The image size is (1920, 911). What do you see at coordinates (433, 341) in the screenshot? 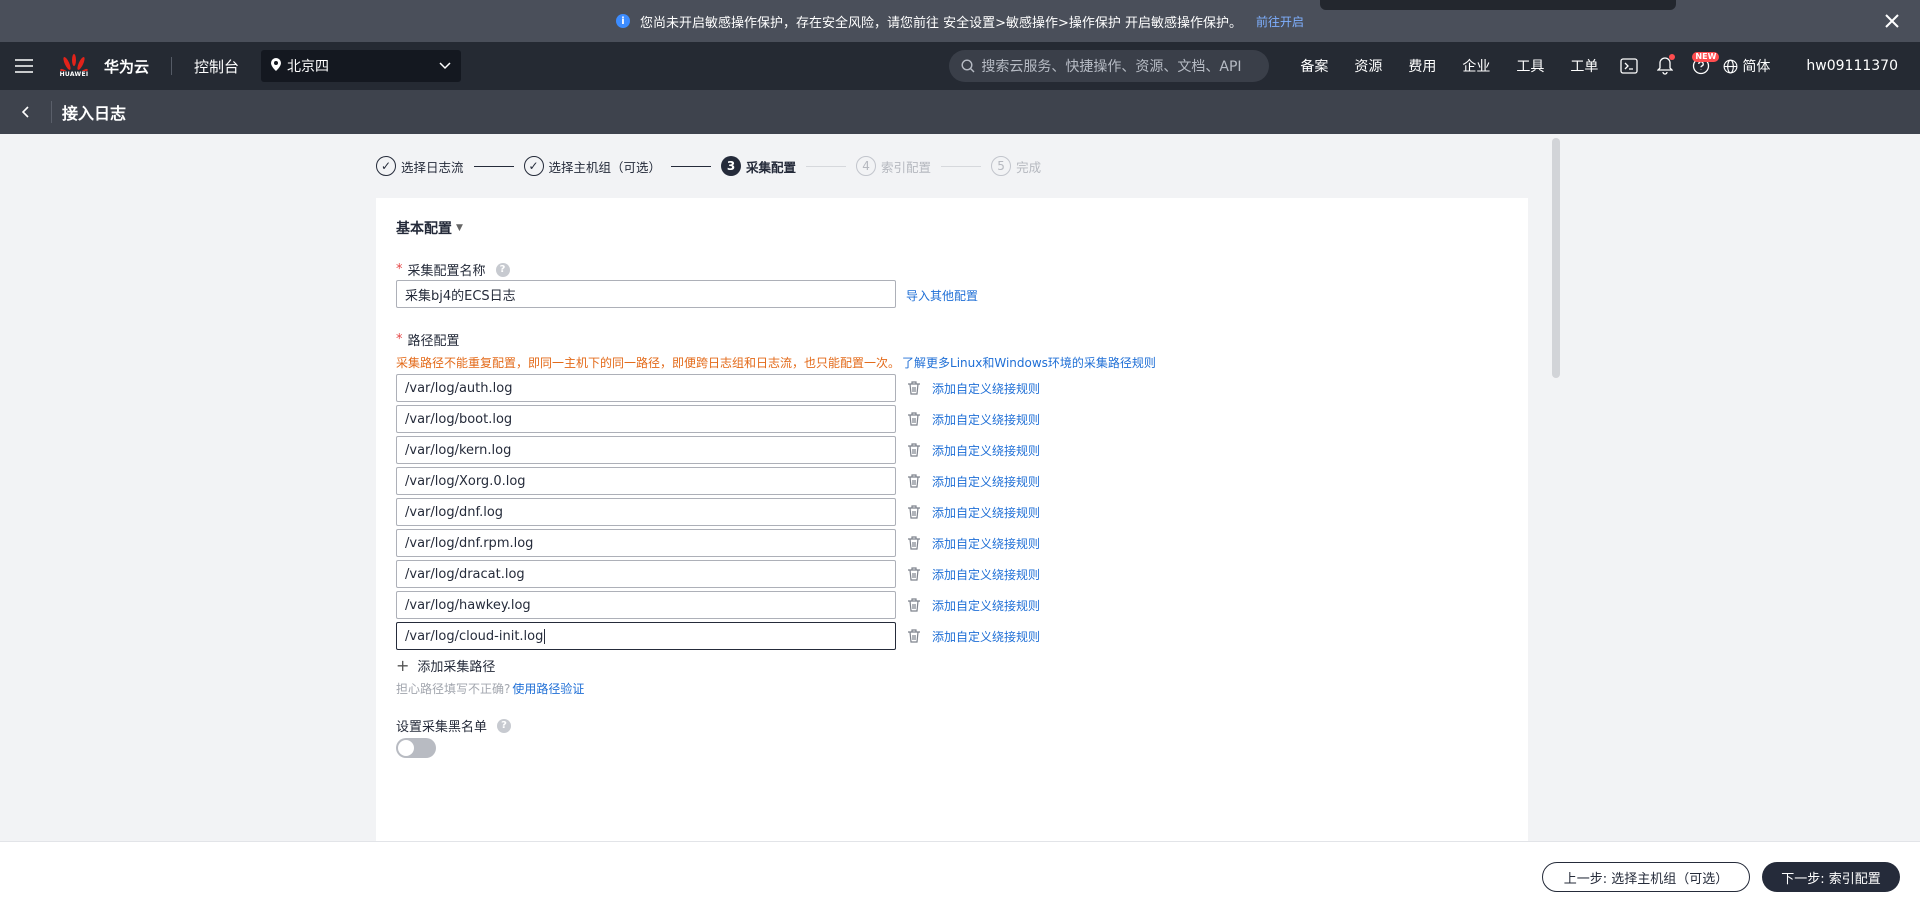
I see `path-label-text: 路径配置` at bounding box center [433, 341].